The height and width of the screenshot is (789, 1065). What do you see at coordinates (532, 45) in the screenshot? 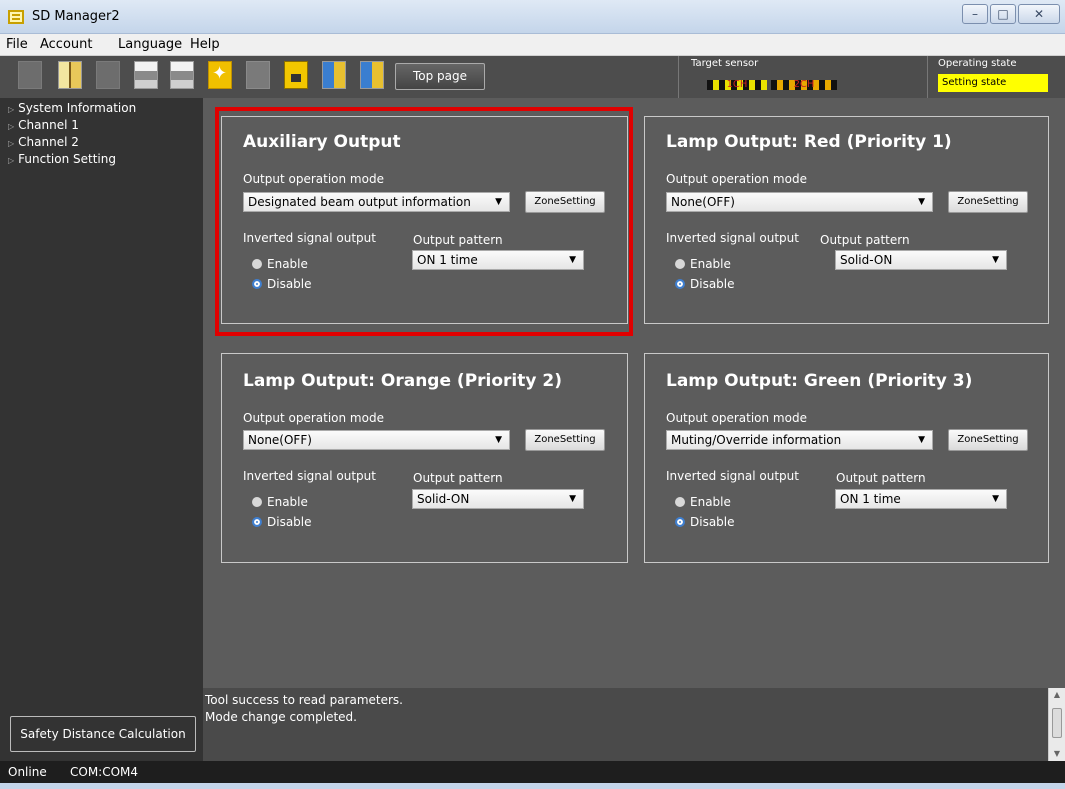
I see `menu-bar: File Account Language Help` at bounding box center [532, 45].